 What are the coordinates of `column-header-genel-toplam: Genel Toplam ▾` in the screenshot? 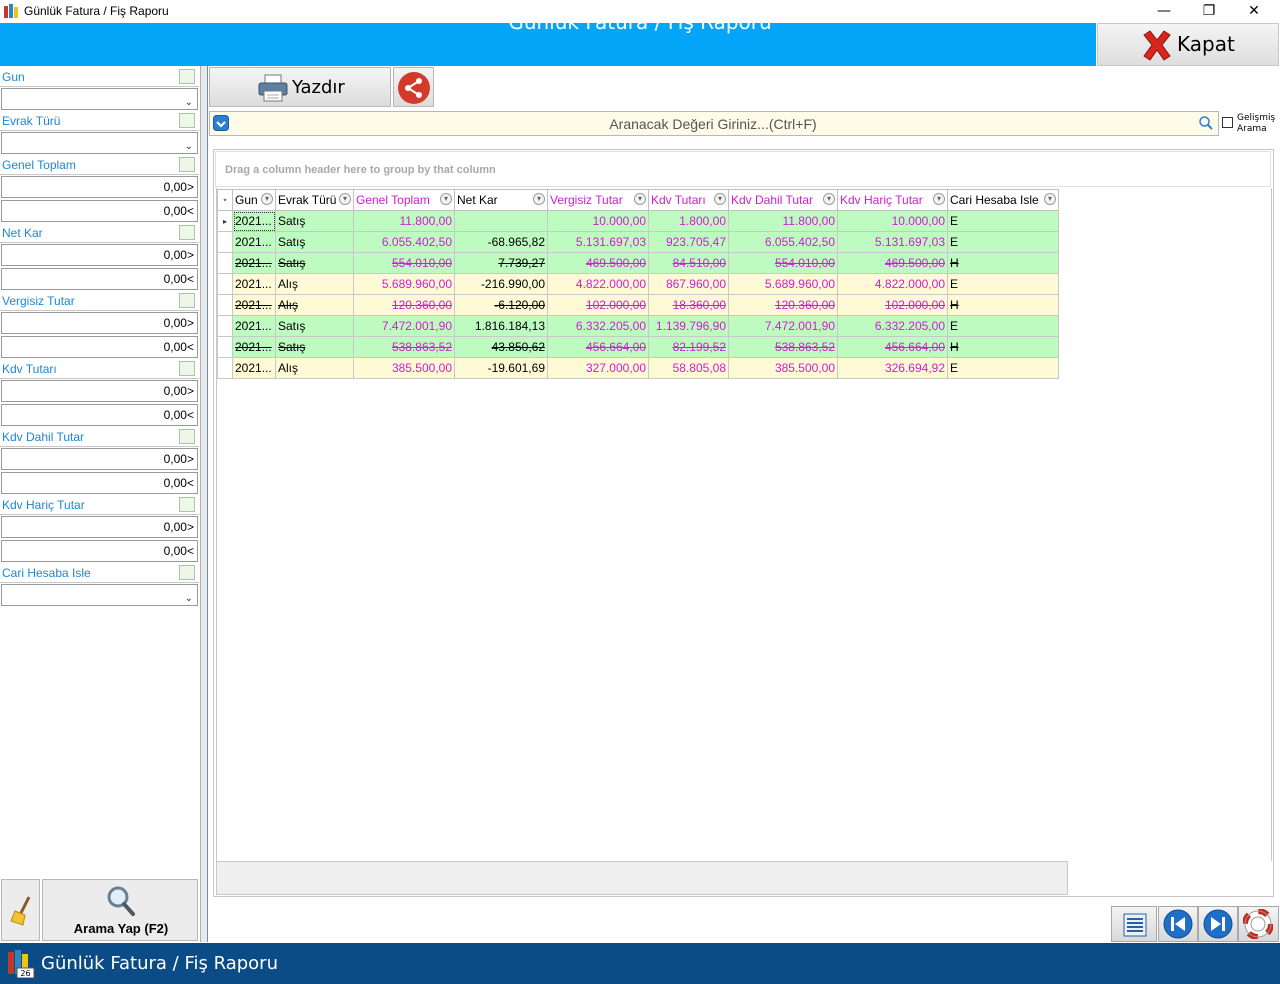 It's located at (404, 200).